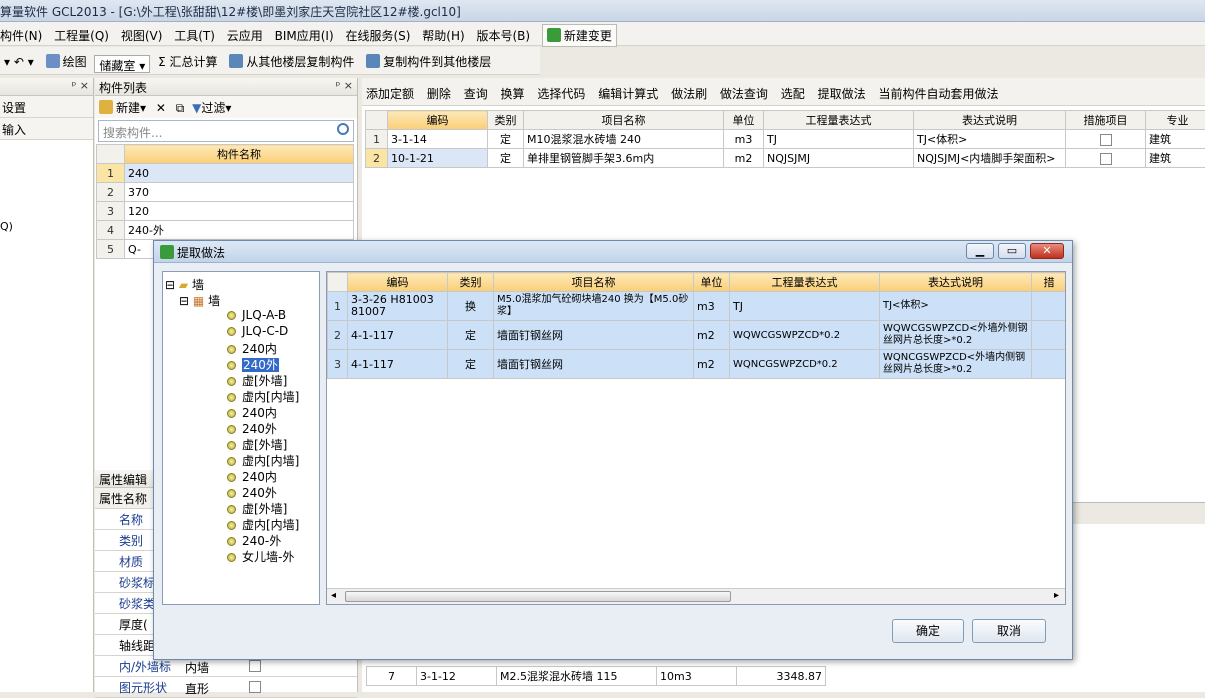  I want to click on name-cell: 单排里钢管脚手架3.6m内, so click(624, 158).